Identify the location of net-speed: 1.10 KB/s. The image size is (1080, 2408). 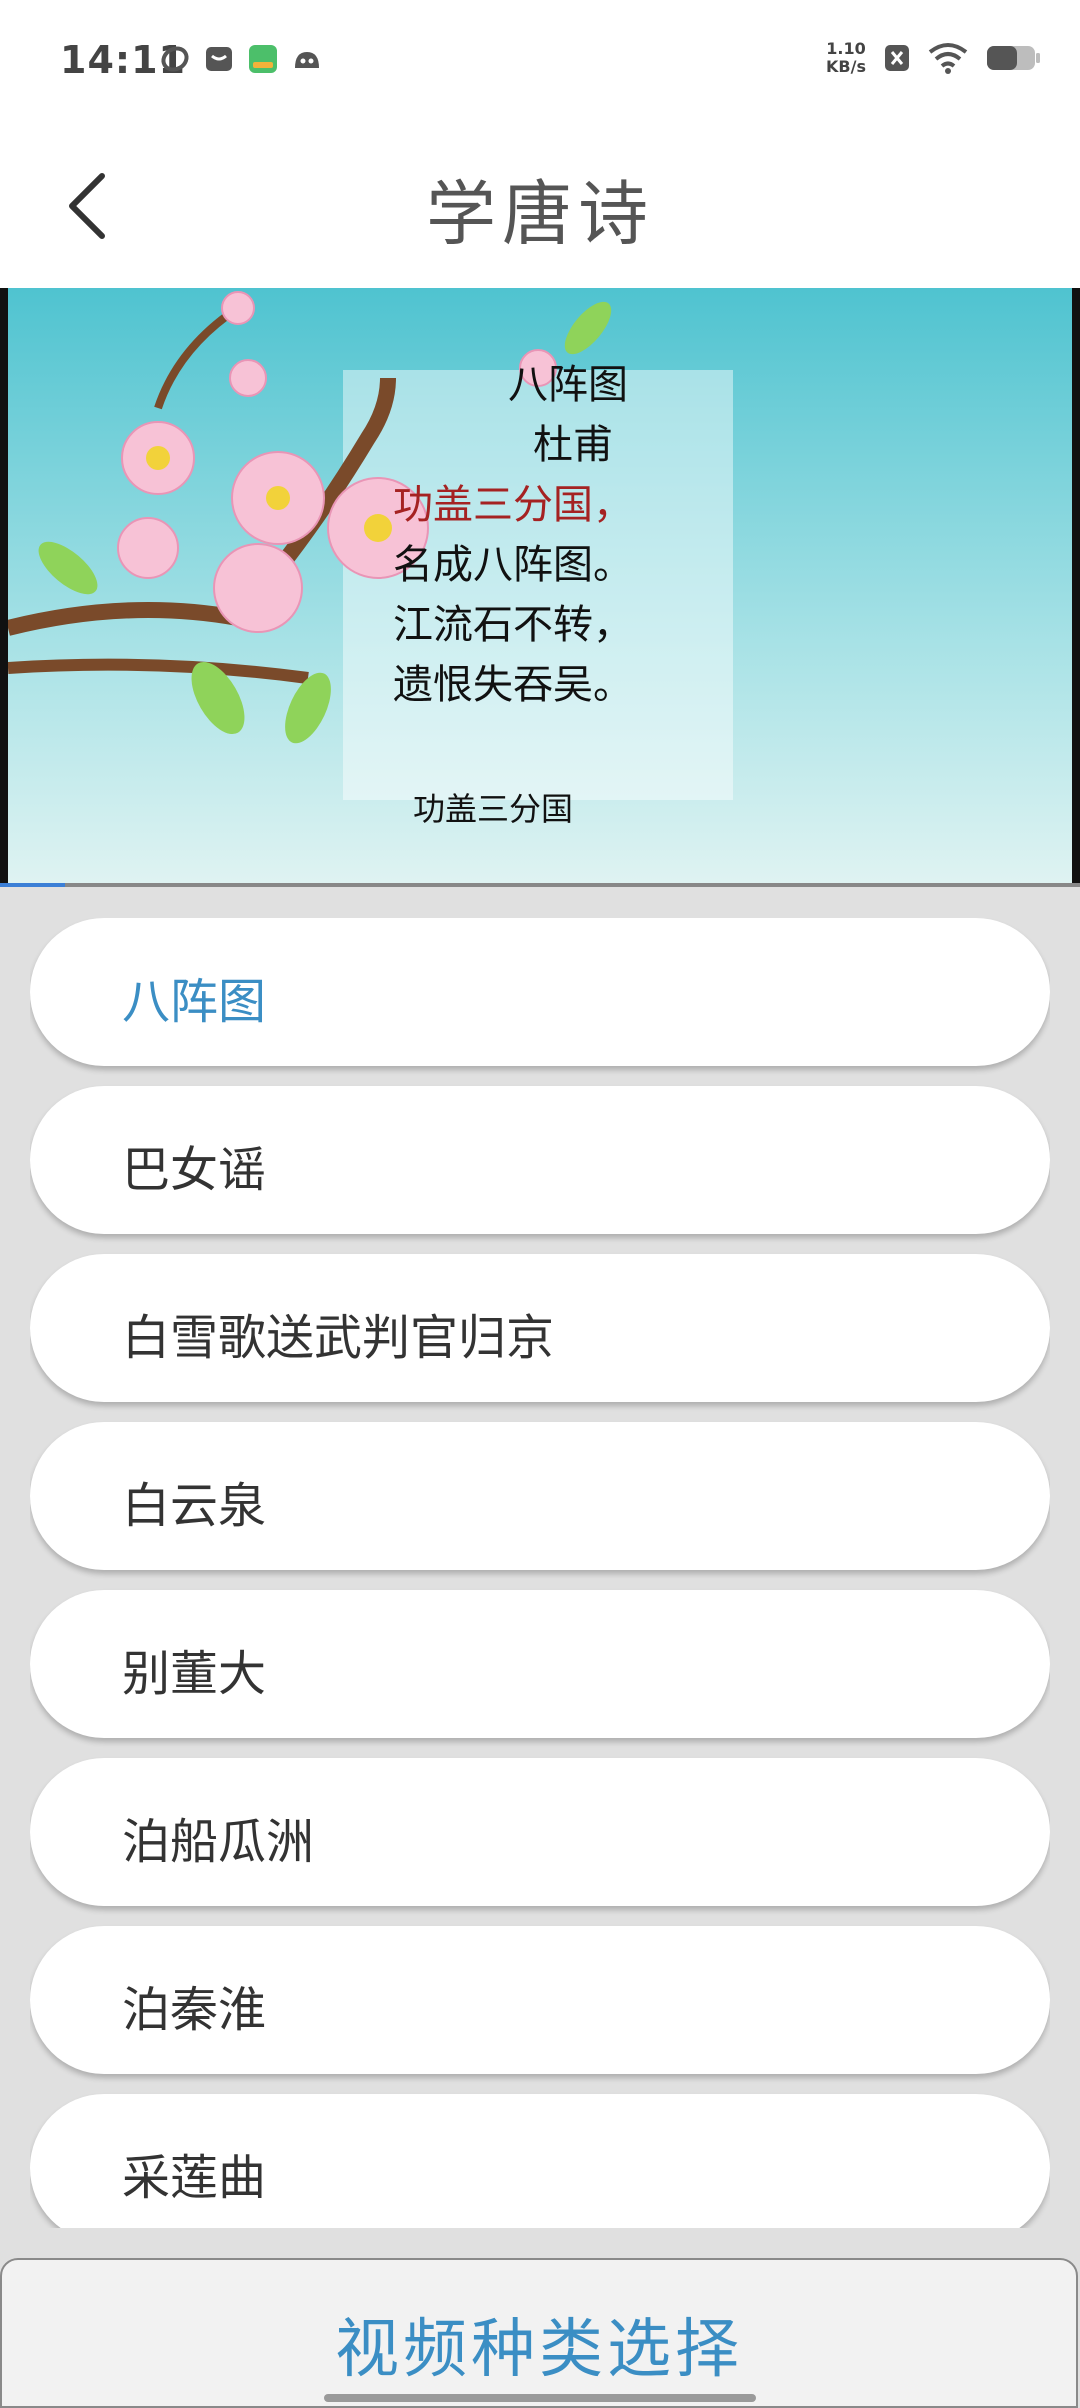
(846, 58).